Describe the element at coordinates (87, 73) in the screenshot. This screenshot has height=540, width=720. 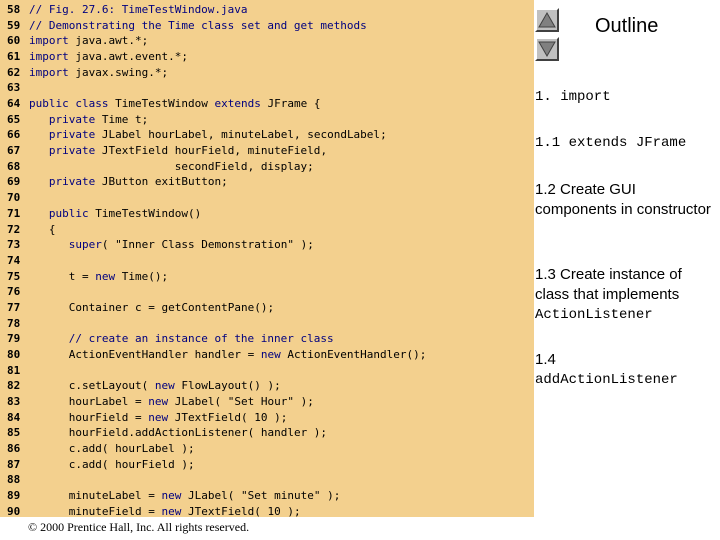
I see `code-line: 62 import javax.swing.*;` at that location.